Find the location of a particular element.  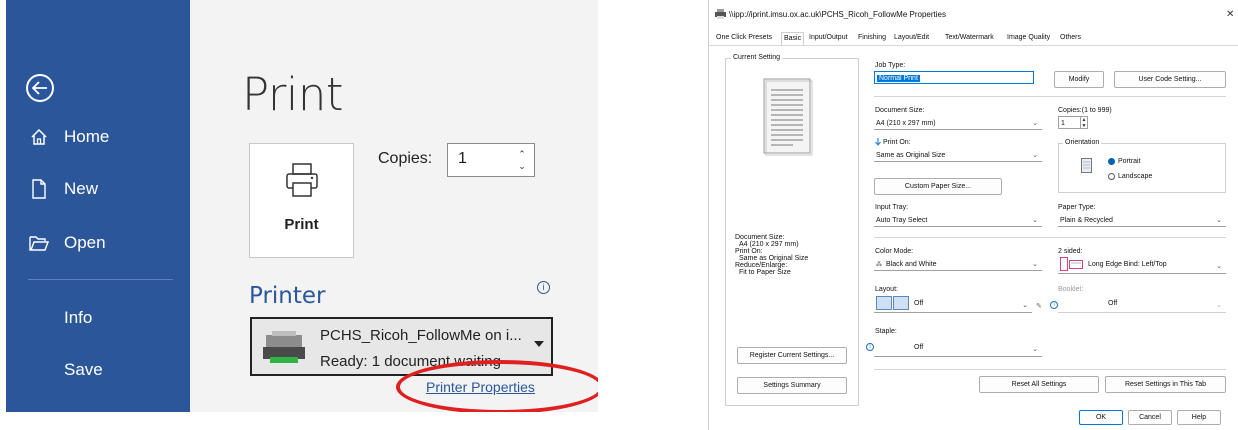

document-preview-icon is located at coordinates (788, 118).